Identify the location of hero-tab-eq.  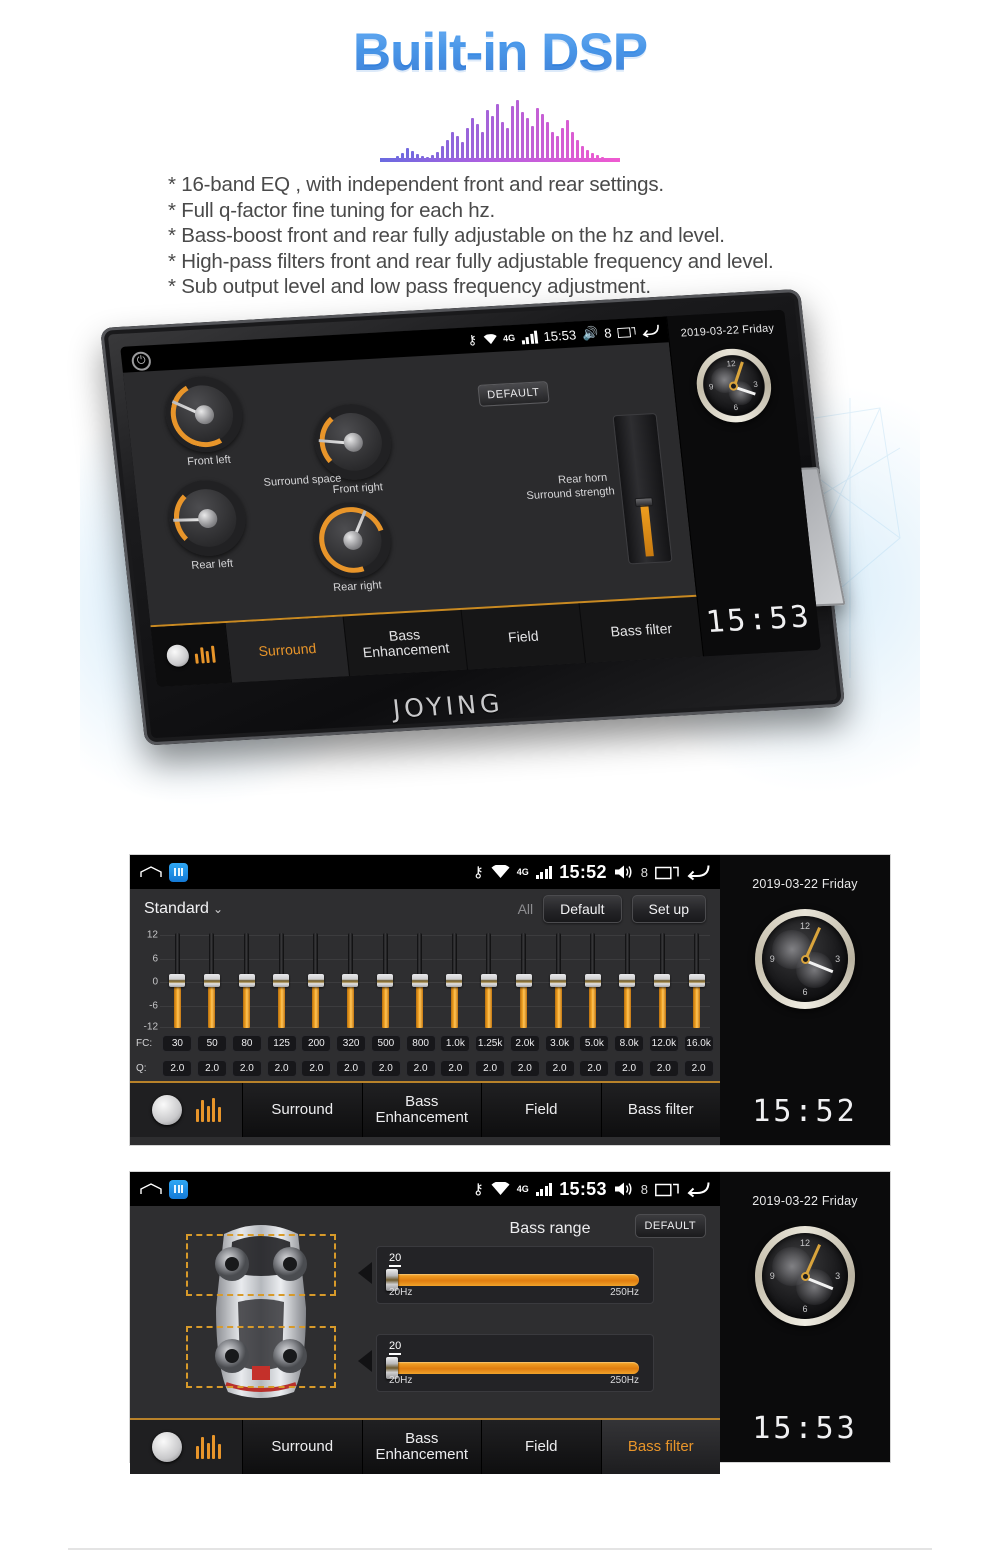
(191, 655).